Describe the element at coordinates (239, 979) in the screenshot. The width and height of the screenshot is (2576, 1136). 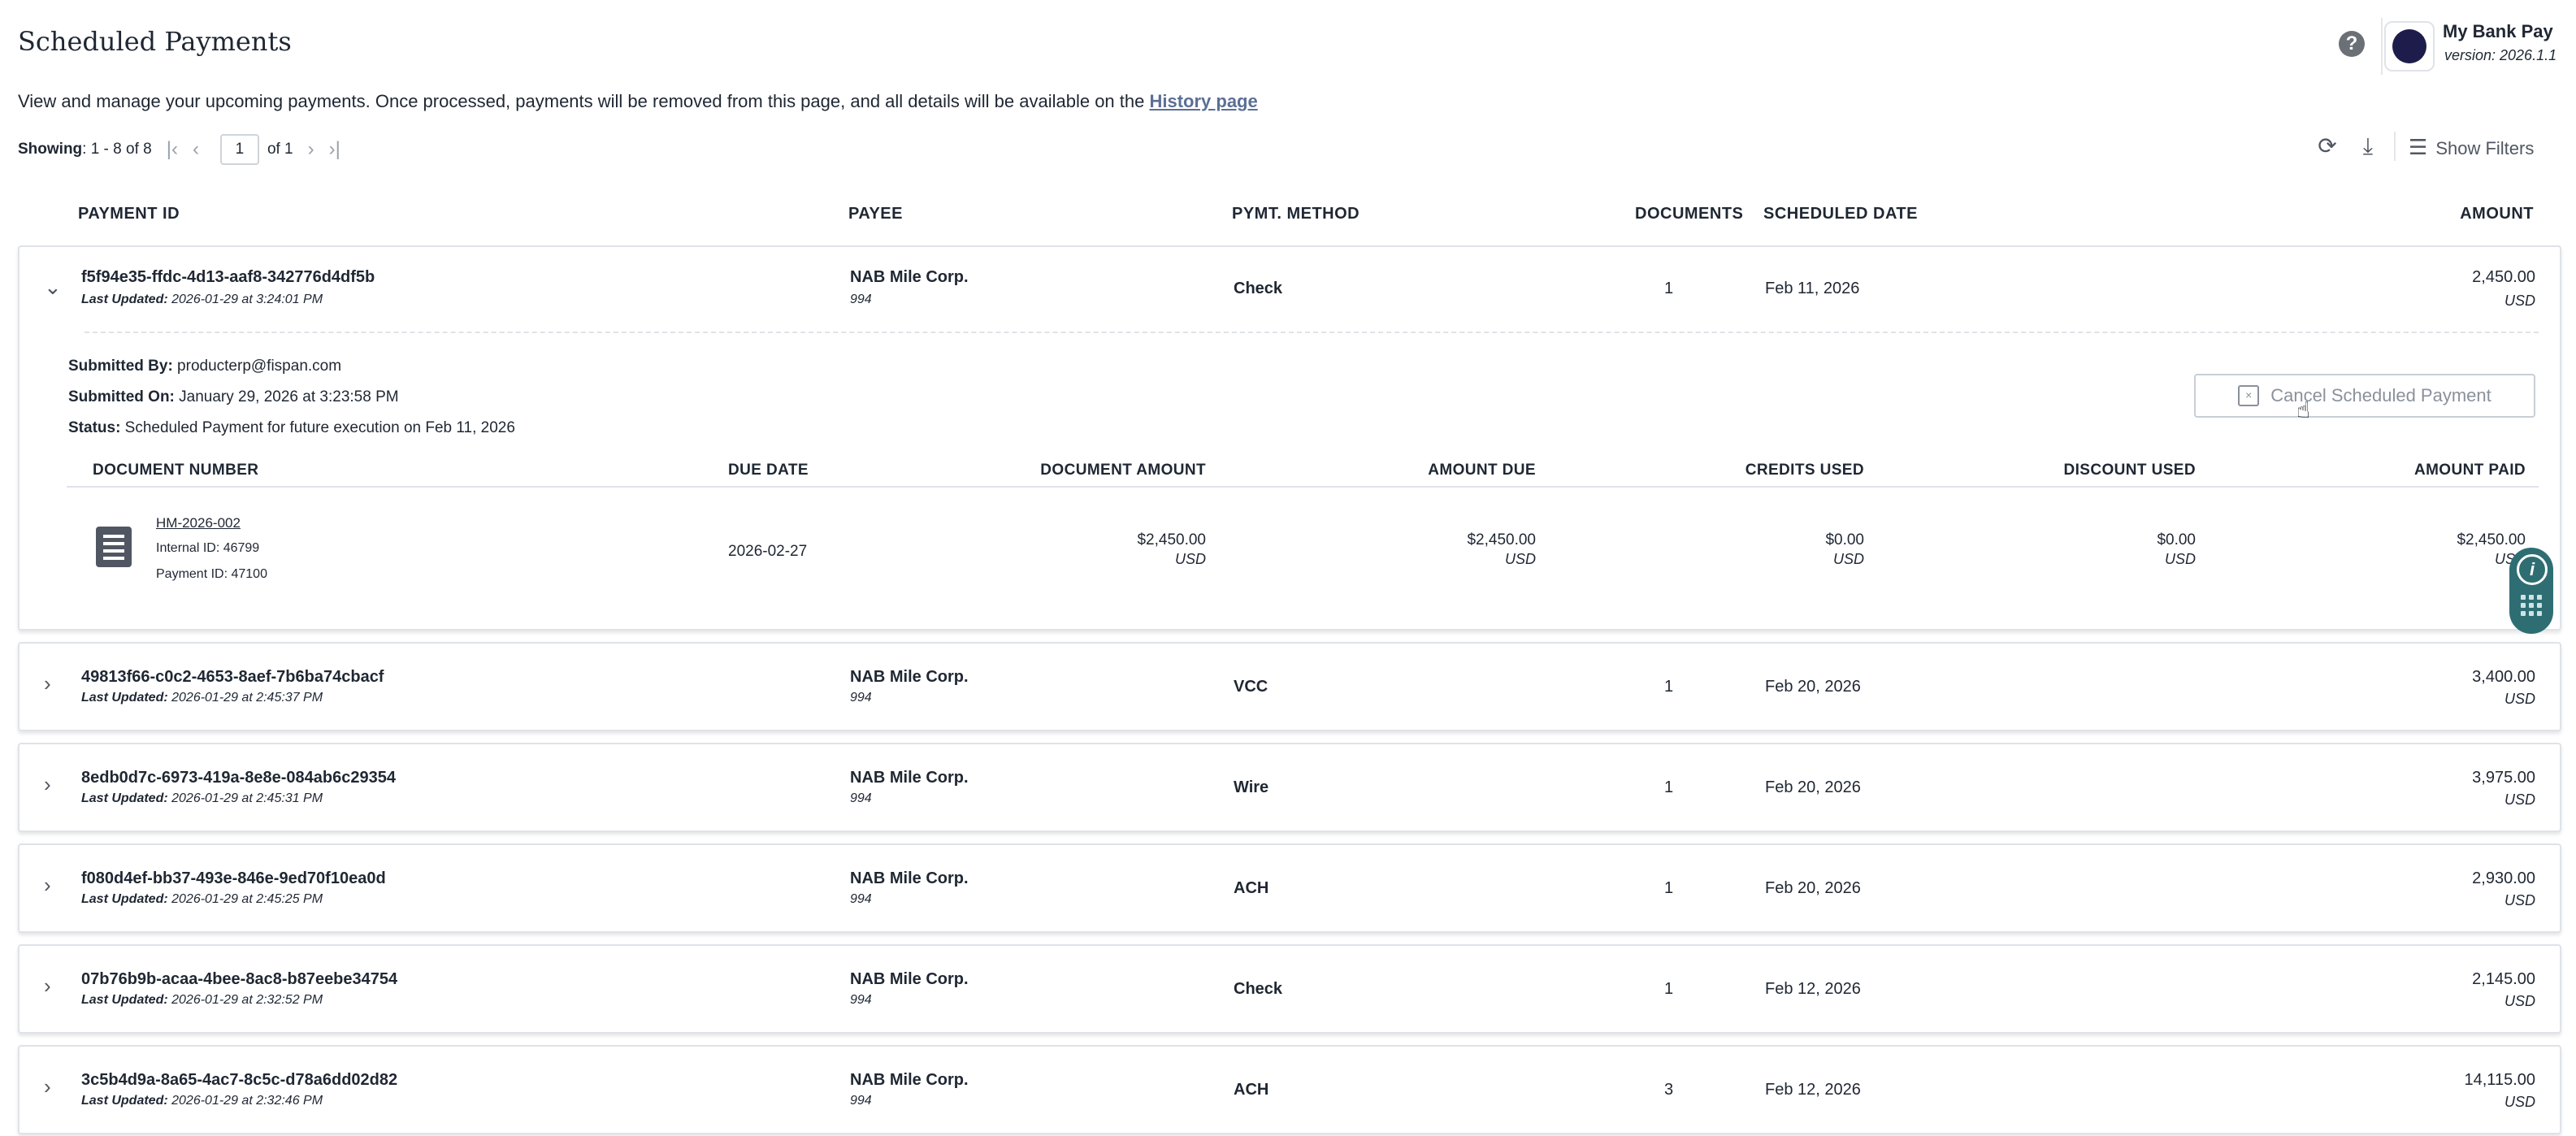
I see `payment-id: 07b76b9b-acaa-4bee-8ac8-b87eebe34754` at that location.